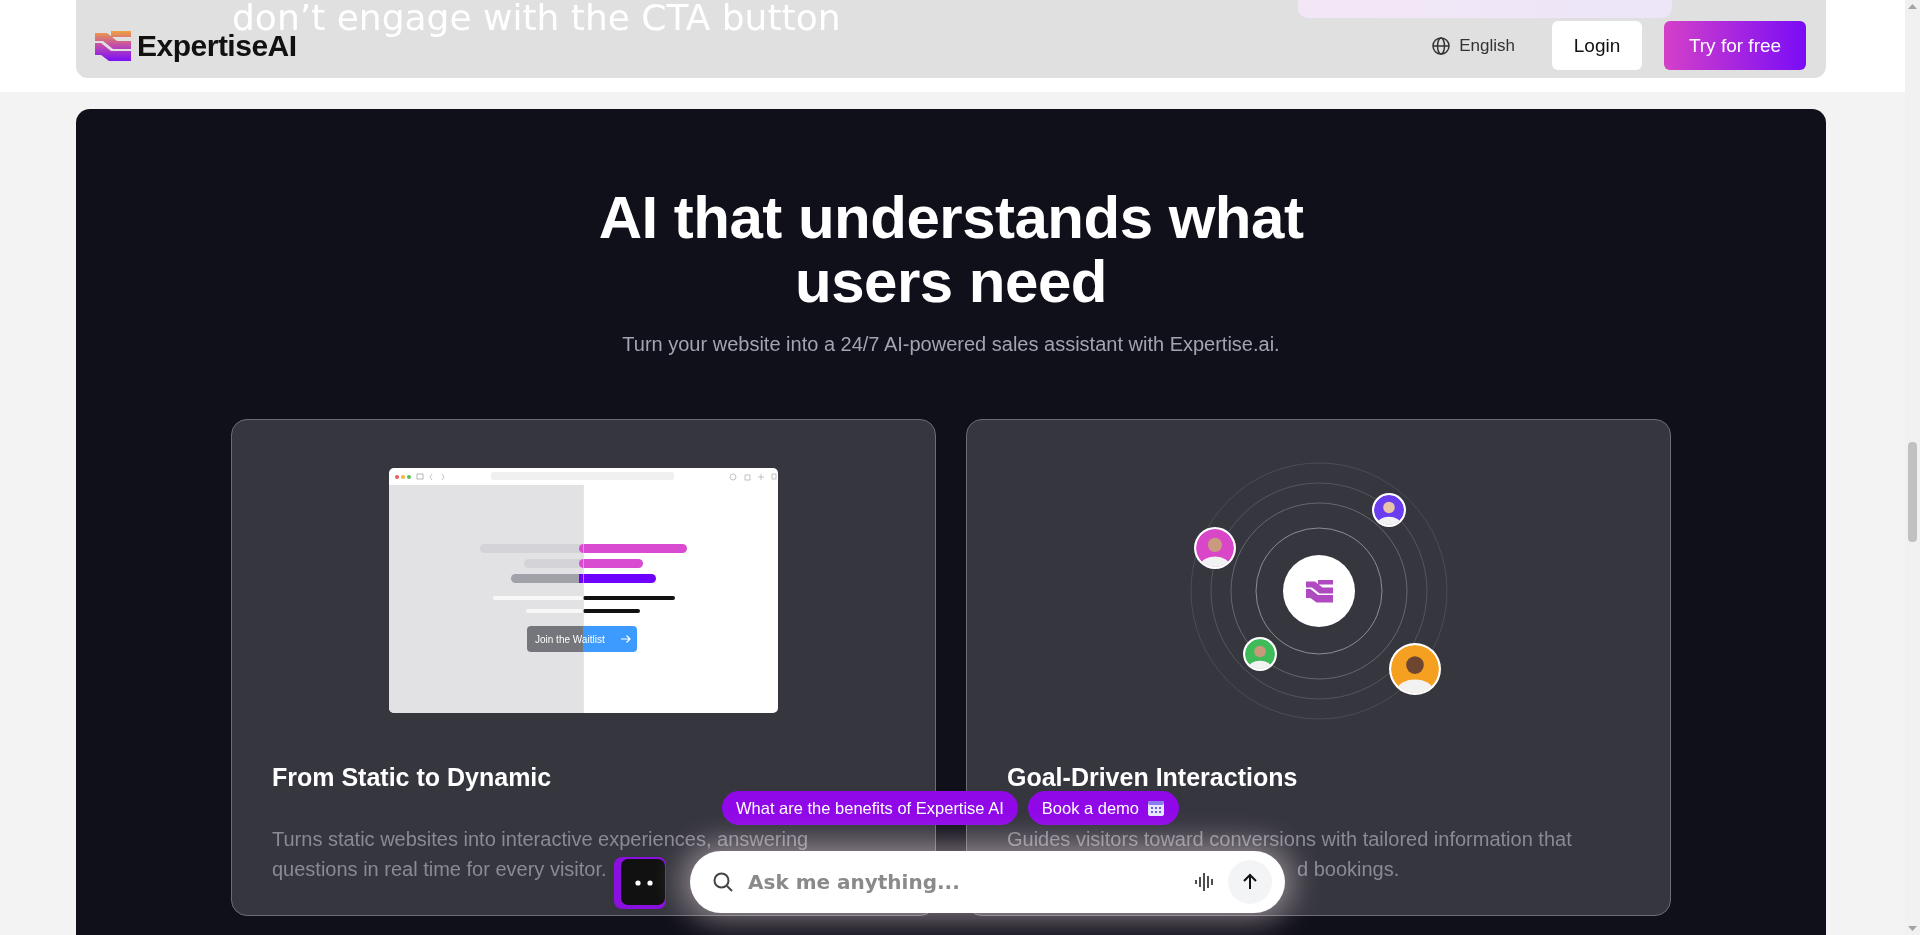  What do you see at coordinates (439, 869) in the screenshot?
I see `card-description-line: questions in real time for every visitor.` at bounding box center [439, 869].